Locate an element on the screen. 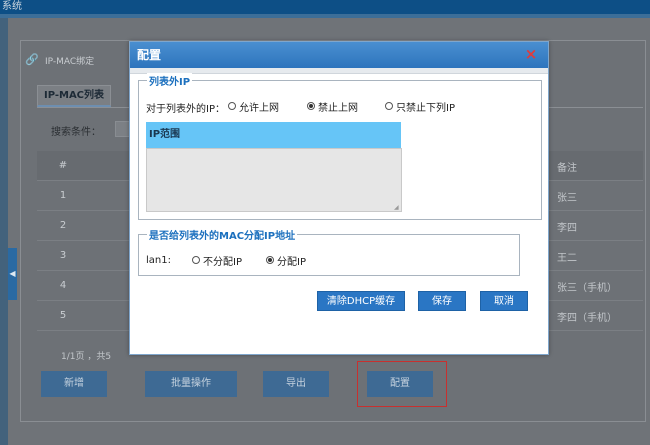 The height and width of the screenshot is (445, 650). radio-block-listed-only: 只禁止下列IP is located at coordinates (420, 106).